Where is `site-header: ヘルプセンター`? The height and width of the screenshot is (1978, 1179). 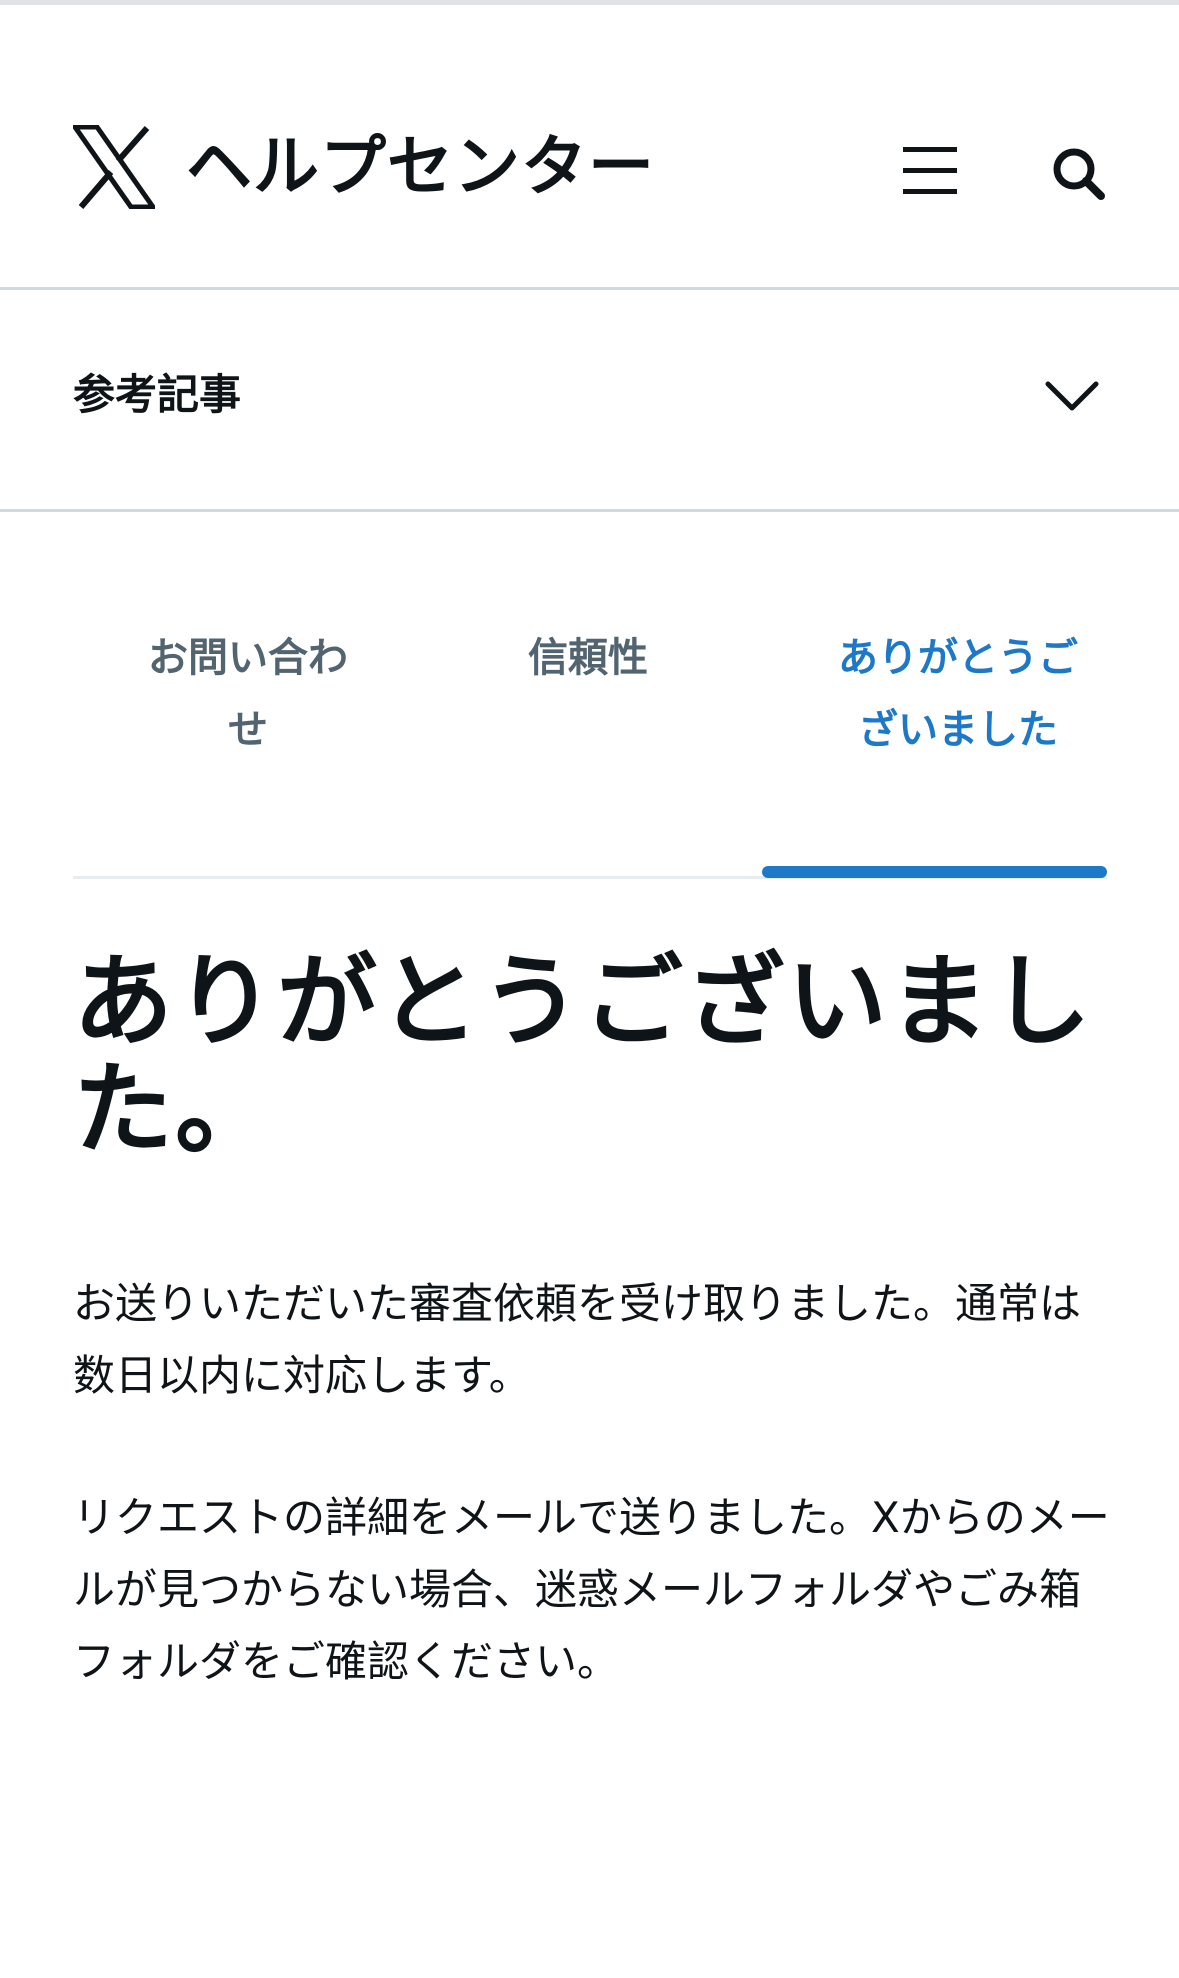 site-header: ヘルプセンター is located at coordinates (589, 147).